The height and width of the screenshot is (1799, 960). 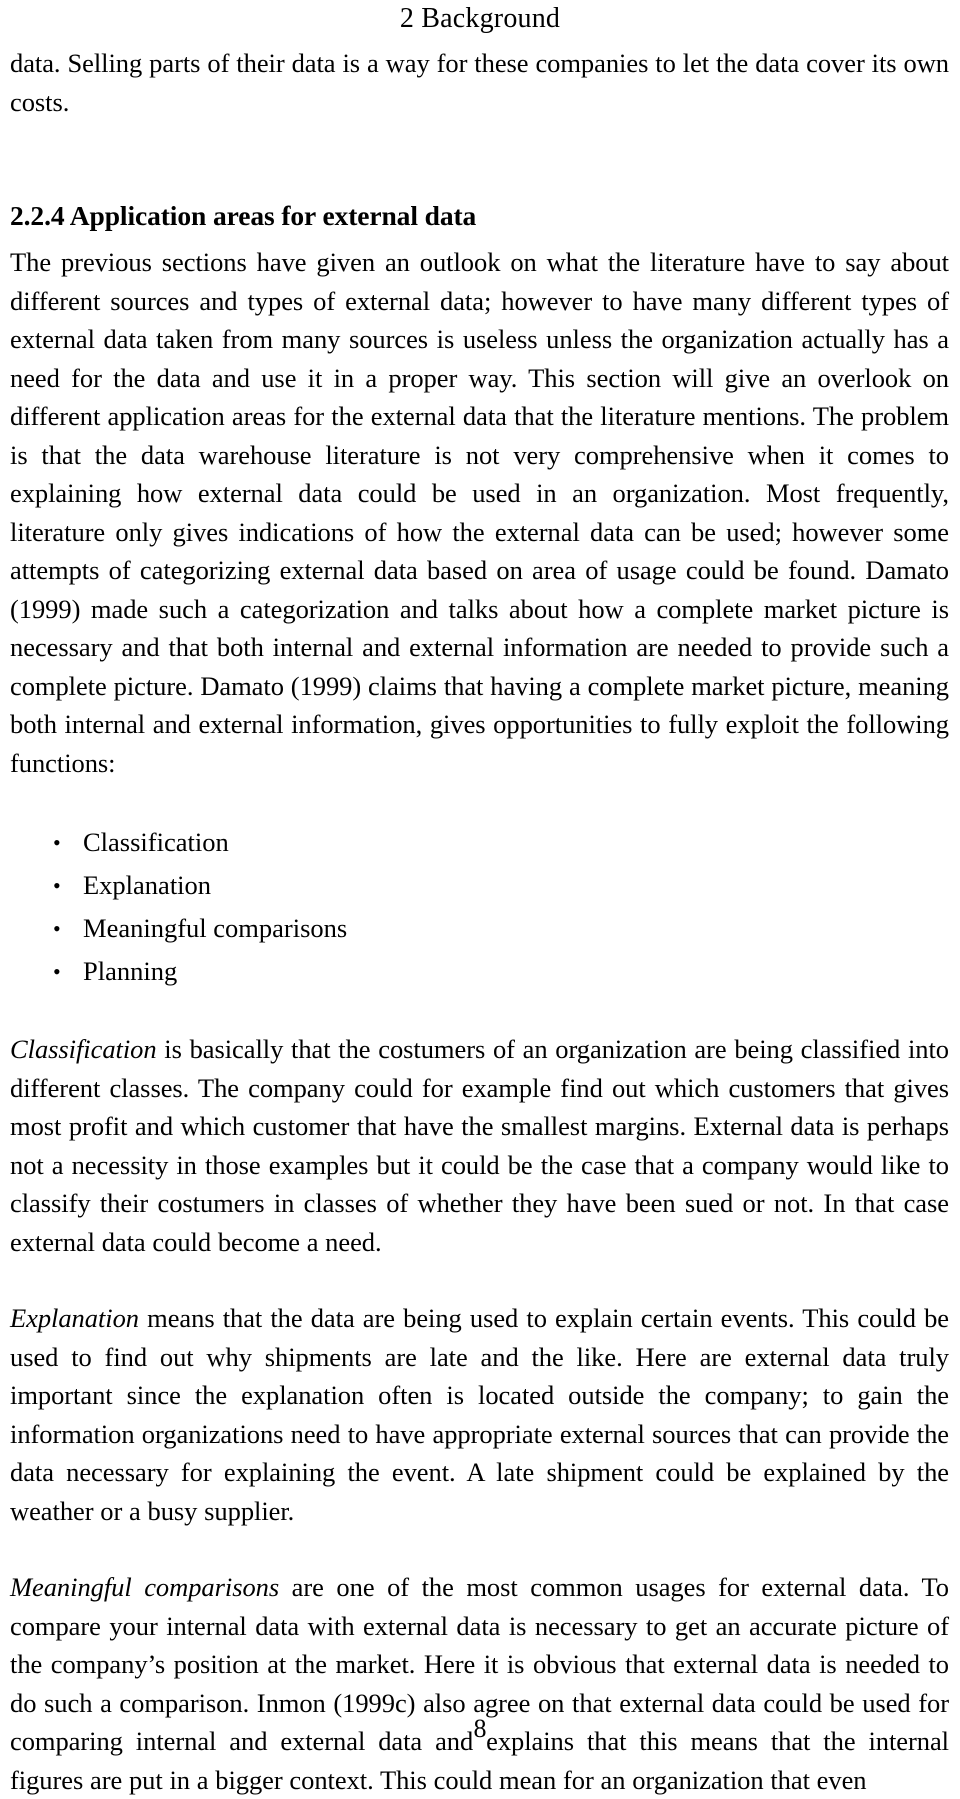 I want to click on definition-term: Meaningful comparisons, so click(x=145, y=1587).